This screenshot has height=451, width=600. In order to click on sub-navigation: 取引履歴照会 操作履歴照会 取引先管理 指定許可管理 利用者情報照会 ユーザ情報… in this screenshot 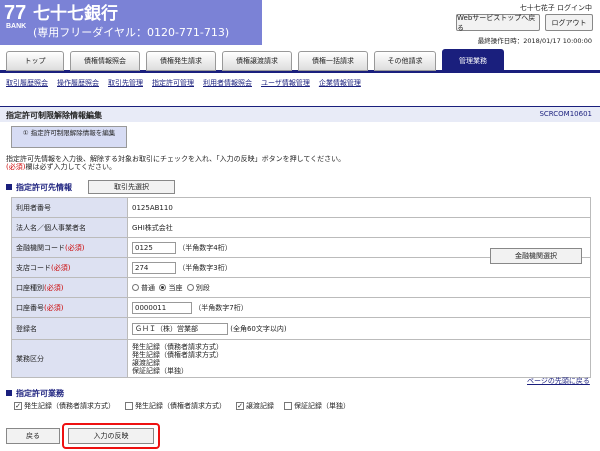, I will do `click(183, 84)`.